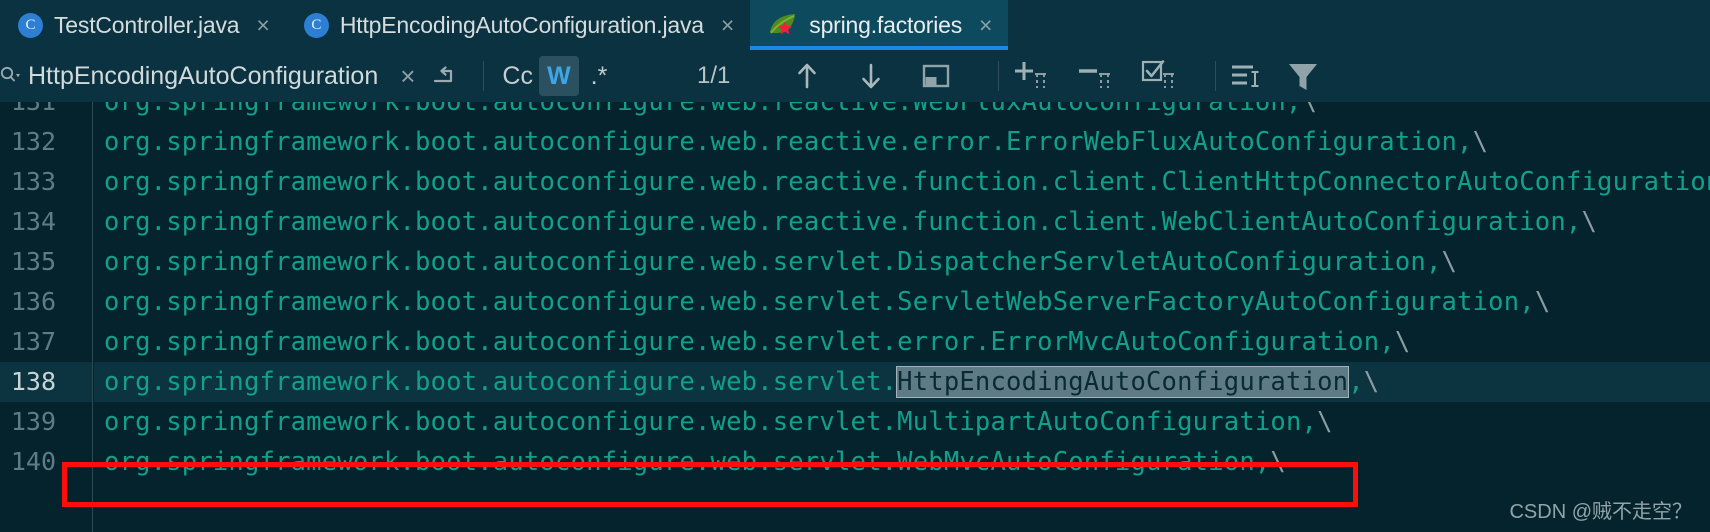 The width and height of the screenshot is (1710, 532). I want to click on match-case-toggle: Cc, so click(517, 76).